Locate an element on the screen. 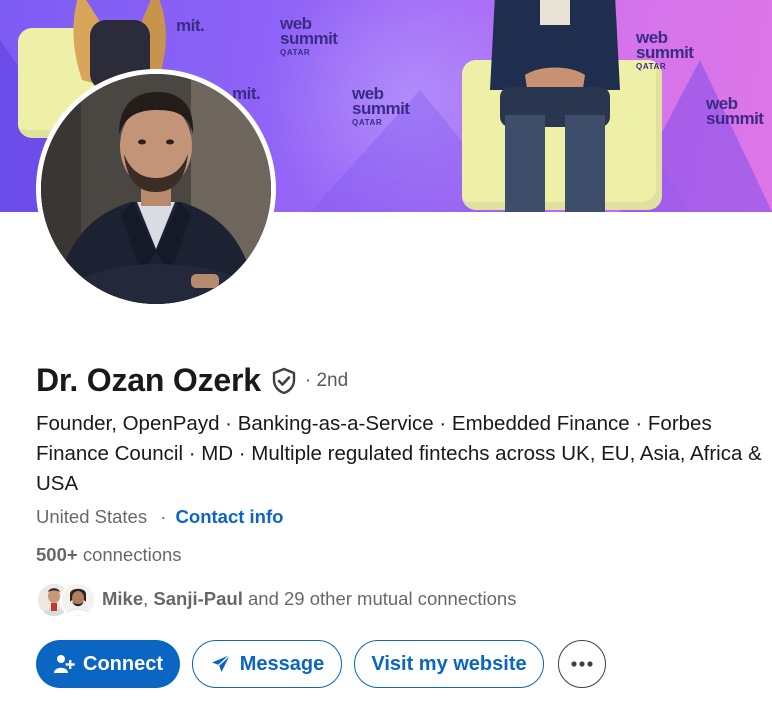 This screenshot has width=772, height=711. web-summit-logo: web summit is located at coordinates (735, 112).